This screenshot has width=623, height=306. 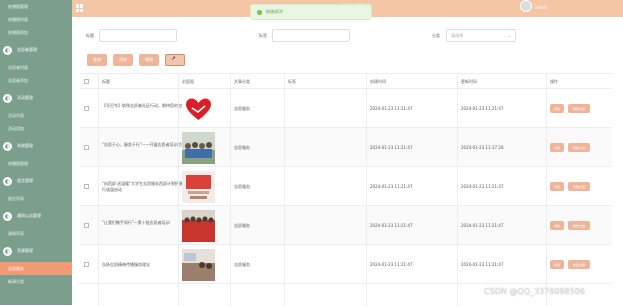 I want to click on sidebar-item: 新闻分类, so click(x=36, y=281).